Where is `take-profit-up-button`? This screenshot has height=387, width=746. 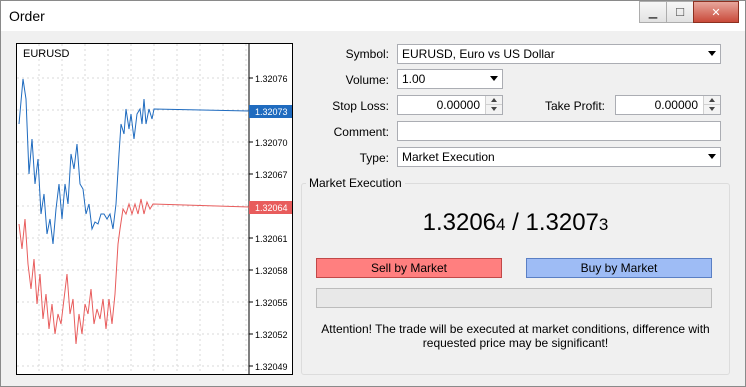 take-profit-up-button is located at coordinates (712, 100).